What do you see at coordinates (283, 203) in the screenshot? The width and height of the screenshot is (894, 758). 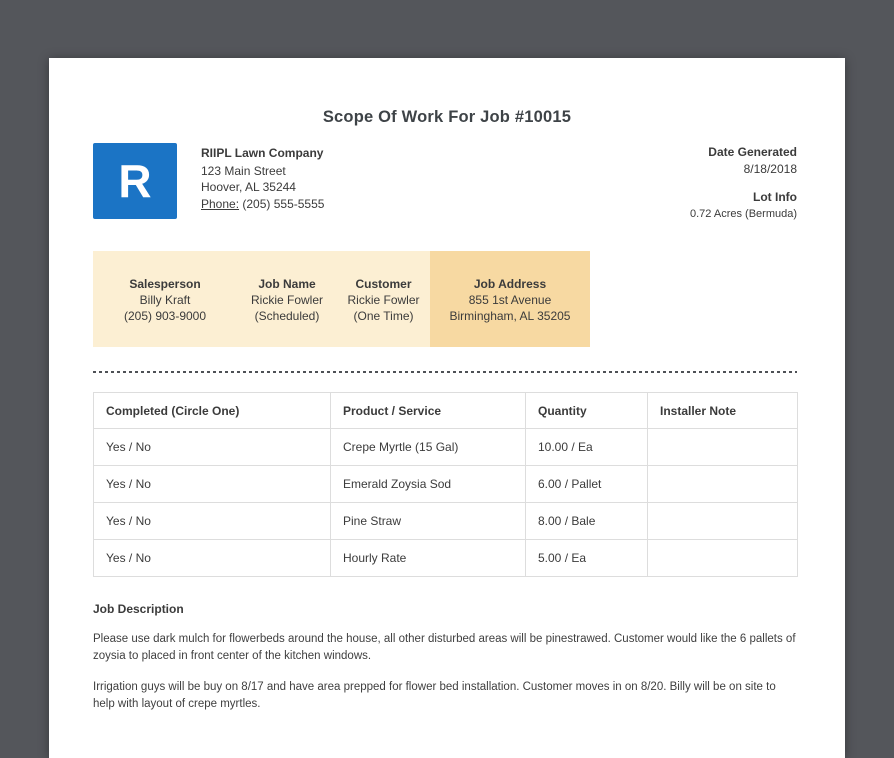 I see `phone-number: (205) 555-5555` at bounding box center [283, 203].